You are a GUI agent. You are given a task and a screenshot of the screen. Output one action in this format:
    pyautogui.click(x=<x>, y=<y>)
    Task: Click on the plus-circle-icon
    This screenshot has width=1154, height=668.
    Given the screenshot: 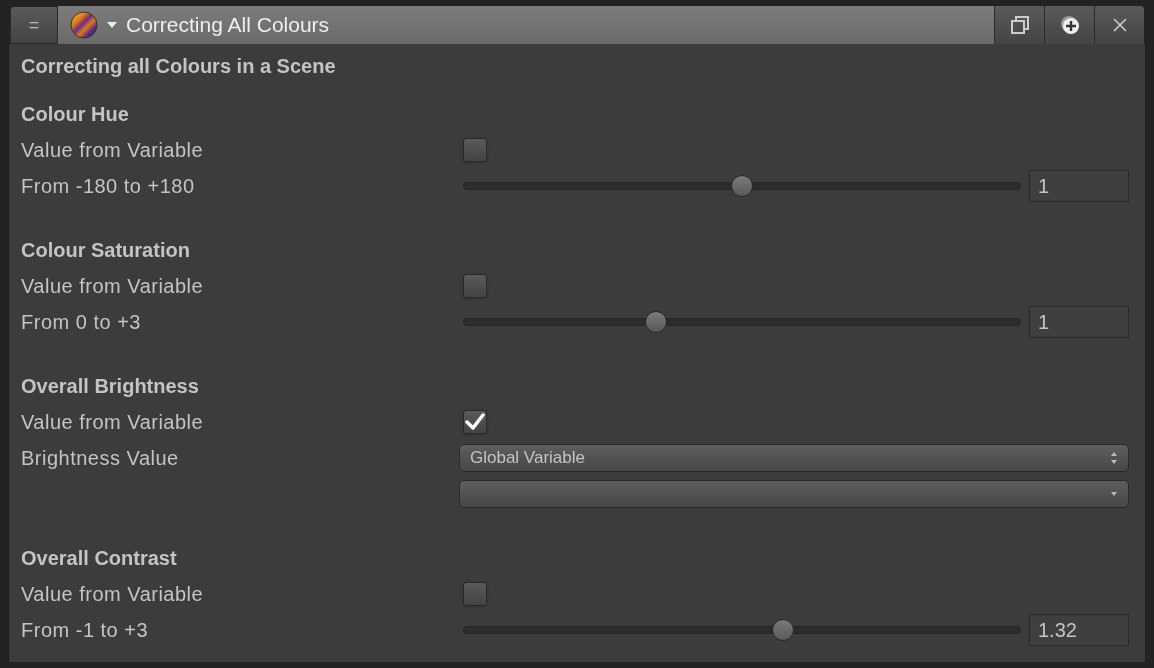 What is the action you would take?
    pyautogui.click(x=1069, y=25)
    